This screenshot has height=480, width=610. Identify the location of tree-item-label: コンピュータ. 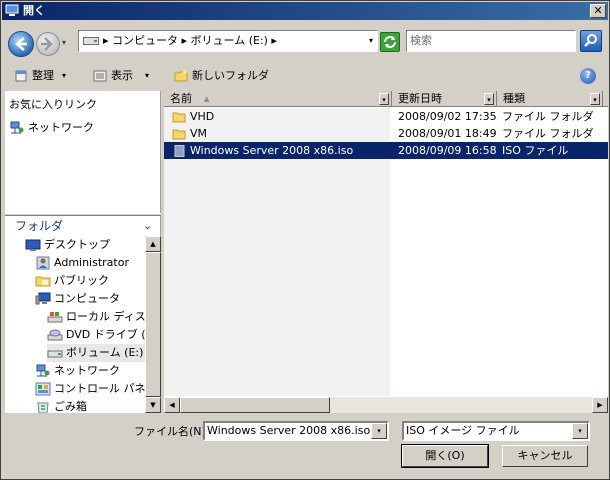
(87, 298).